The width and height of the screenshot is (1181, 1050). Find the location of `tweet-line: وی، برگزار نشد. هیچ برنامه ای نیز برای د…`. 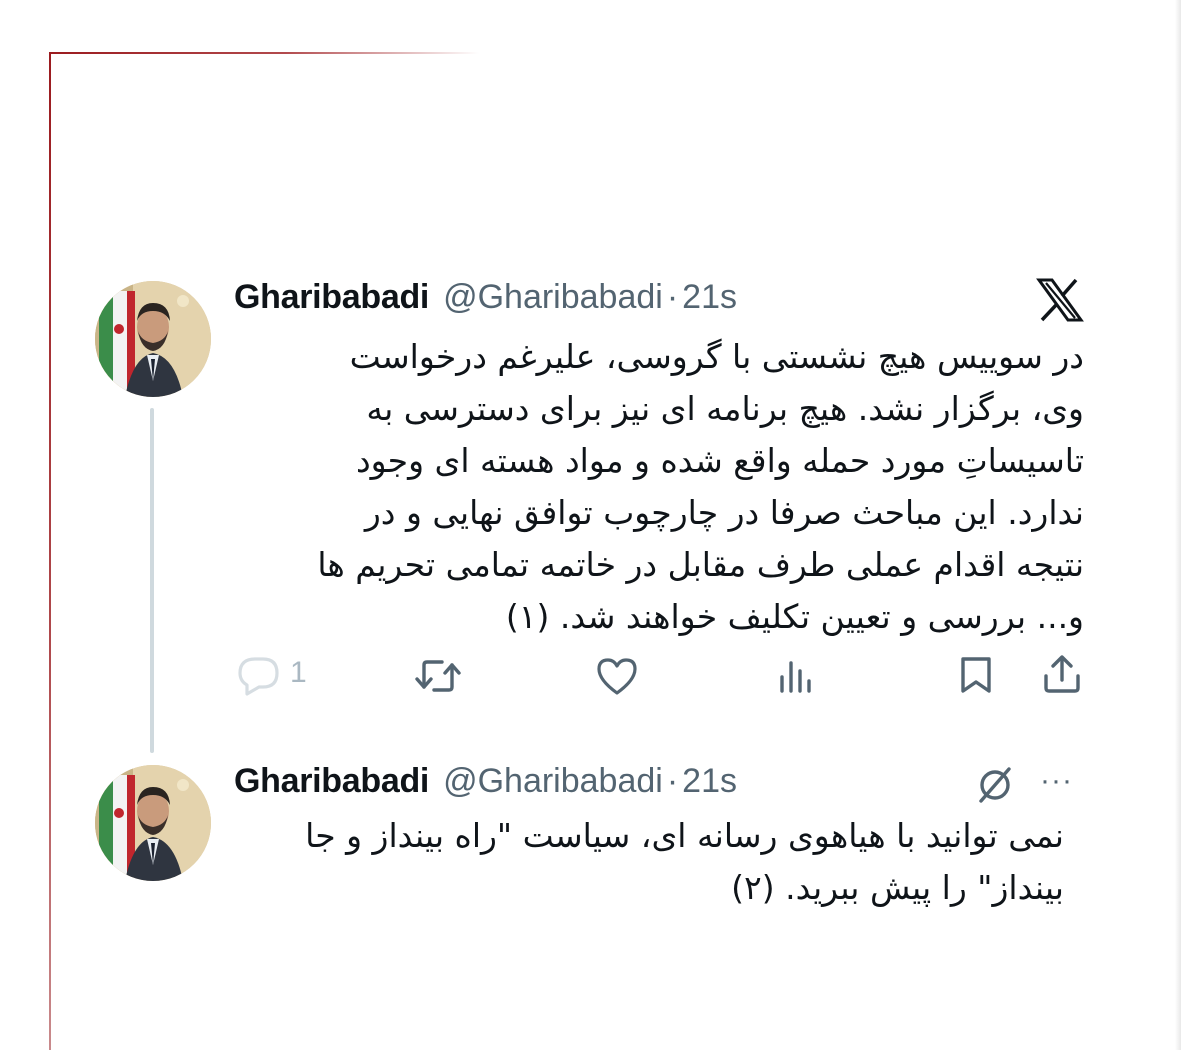

tweet-line: وی، برگزار نشد. هیچ برنامه ای نیز برای د… is located at coordinates (725, 408).